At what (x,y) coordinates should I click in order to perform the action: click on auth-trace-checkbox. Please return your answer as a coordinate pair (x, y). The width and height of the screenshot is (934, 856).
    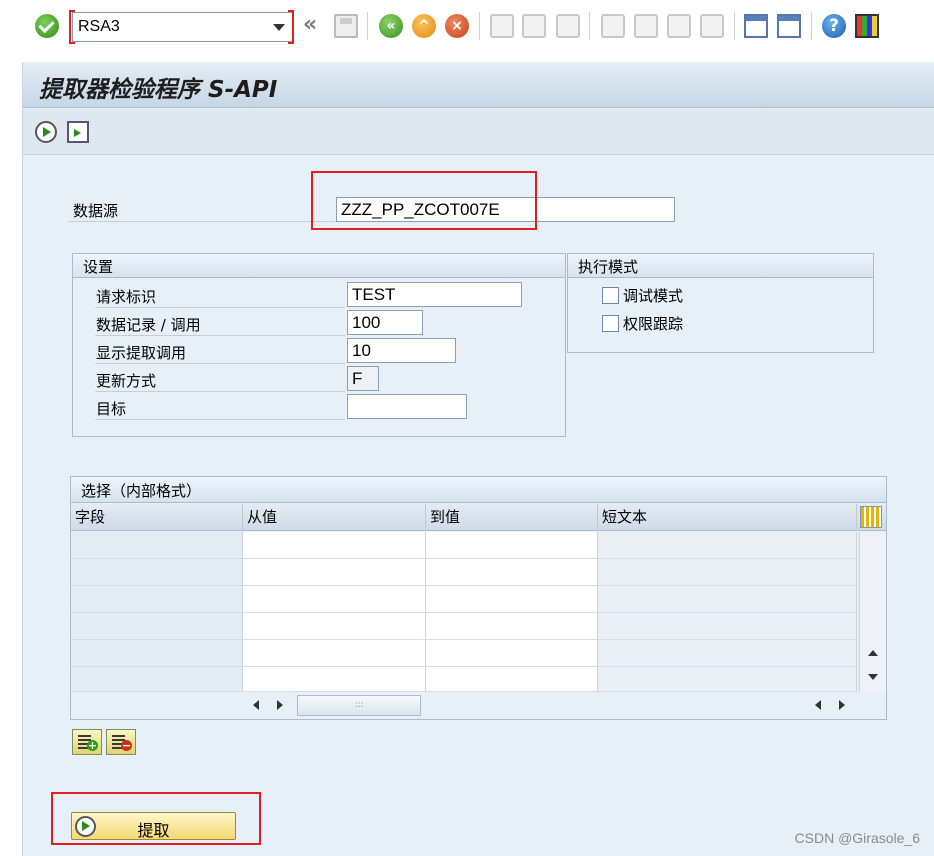
    Looking at the image, I should click on (610, 323).